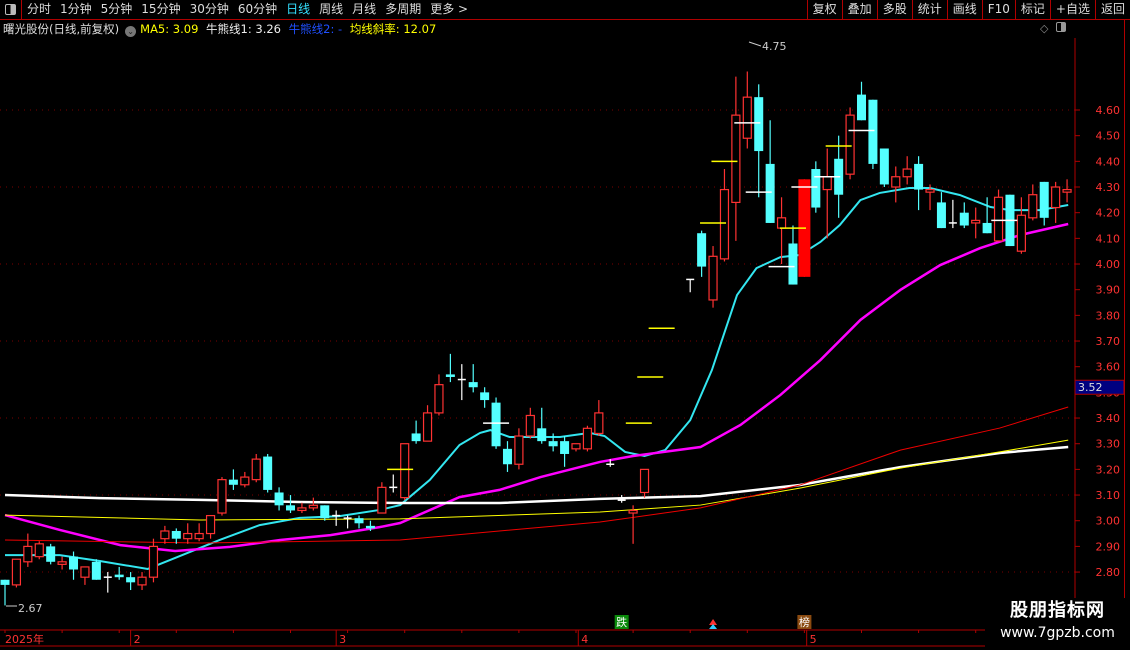 The width and height of the screenshot is (1130, 650). Describe the element at coordinates (1108, 444) in the screenshot. I see `price-tick-label: 3.30` at that location.